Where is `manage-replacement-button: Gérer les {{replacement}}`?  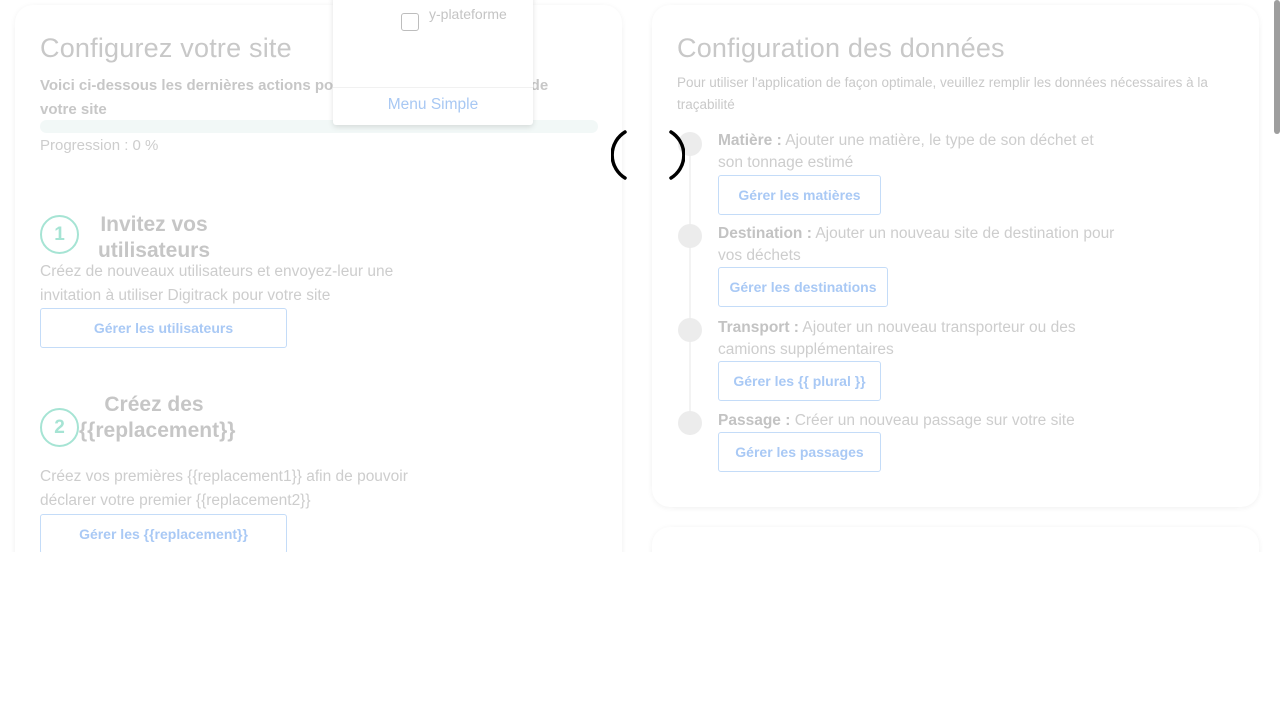 manage-replacement-button: Gérer les {{replacement}} is located at coordinates (163, 533).